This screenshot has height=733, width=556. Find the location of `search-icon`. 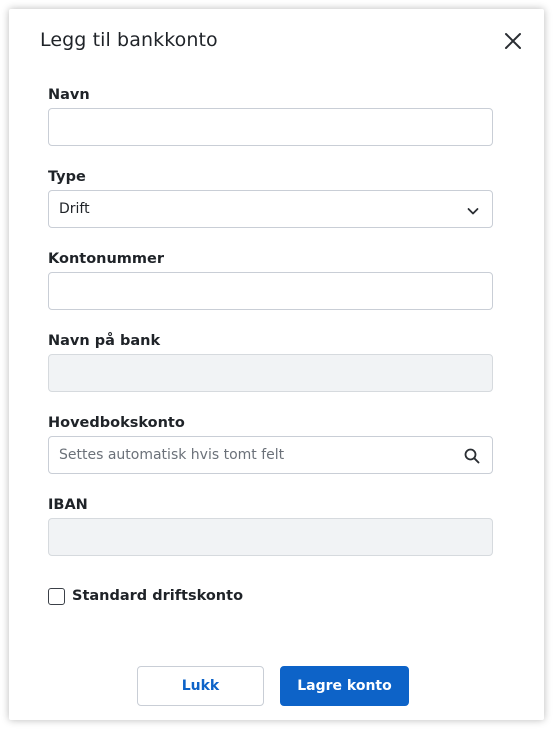

search-icon is located at coordinates (472, 456).